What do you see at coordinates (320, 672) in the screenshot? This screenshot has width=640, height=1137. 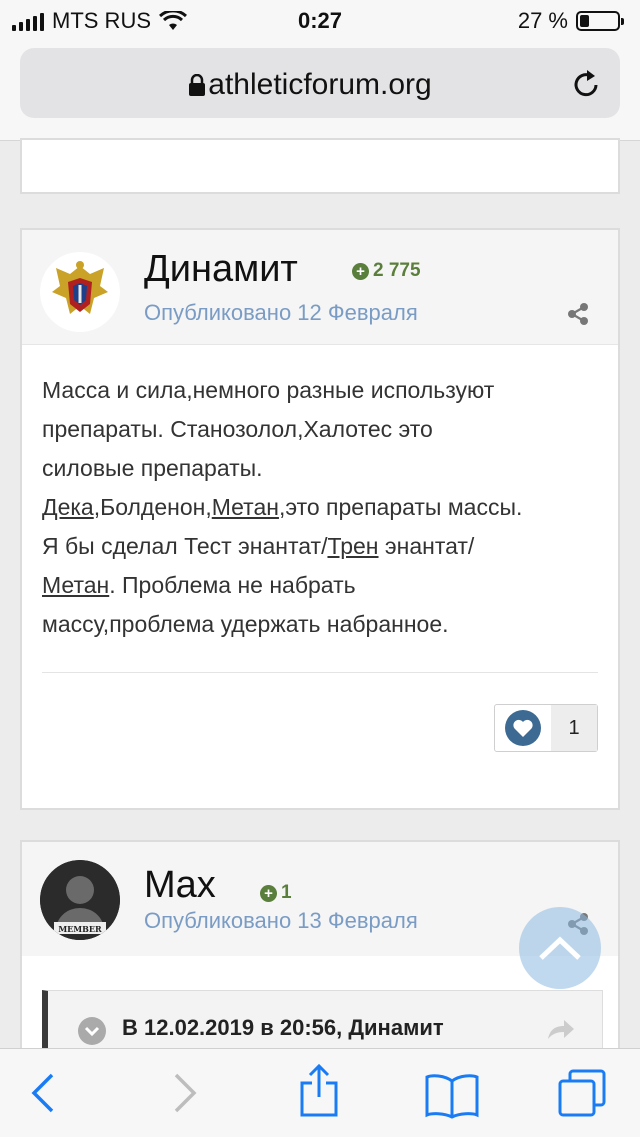 I see `divider` at bounding box center [320, 672].